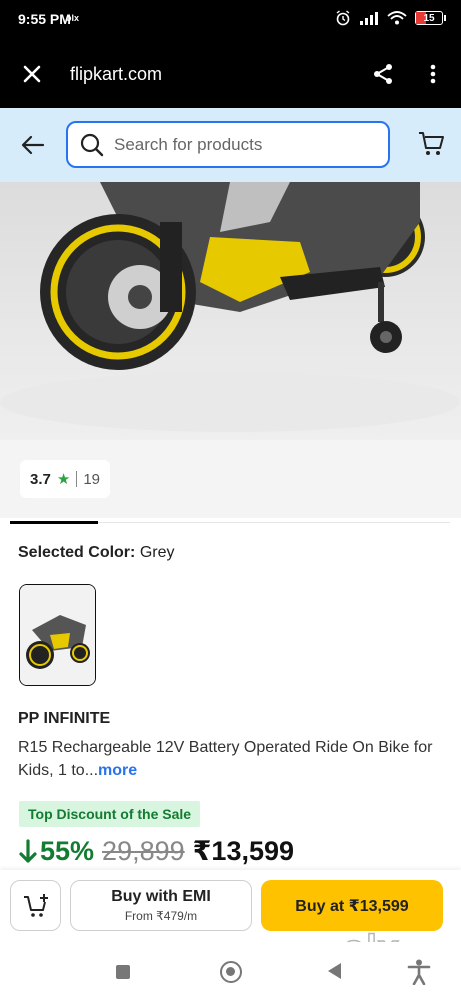  I want to click on close-icon, so click(32, 74).